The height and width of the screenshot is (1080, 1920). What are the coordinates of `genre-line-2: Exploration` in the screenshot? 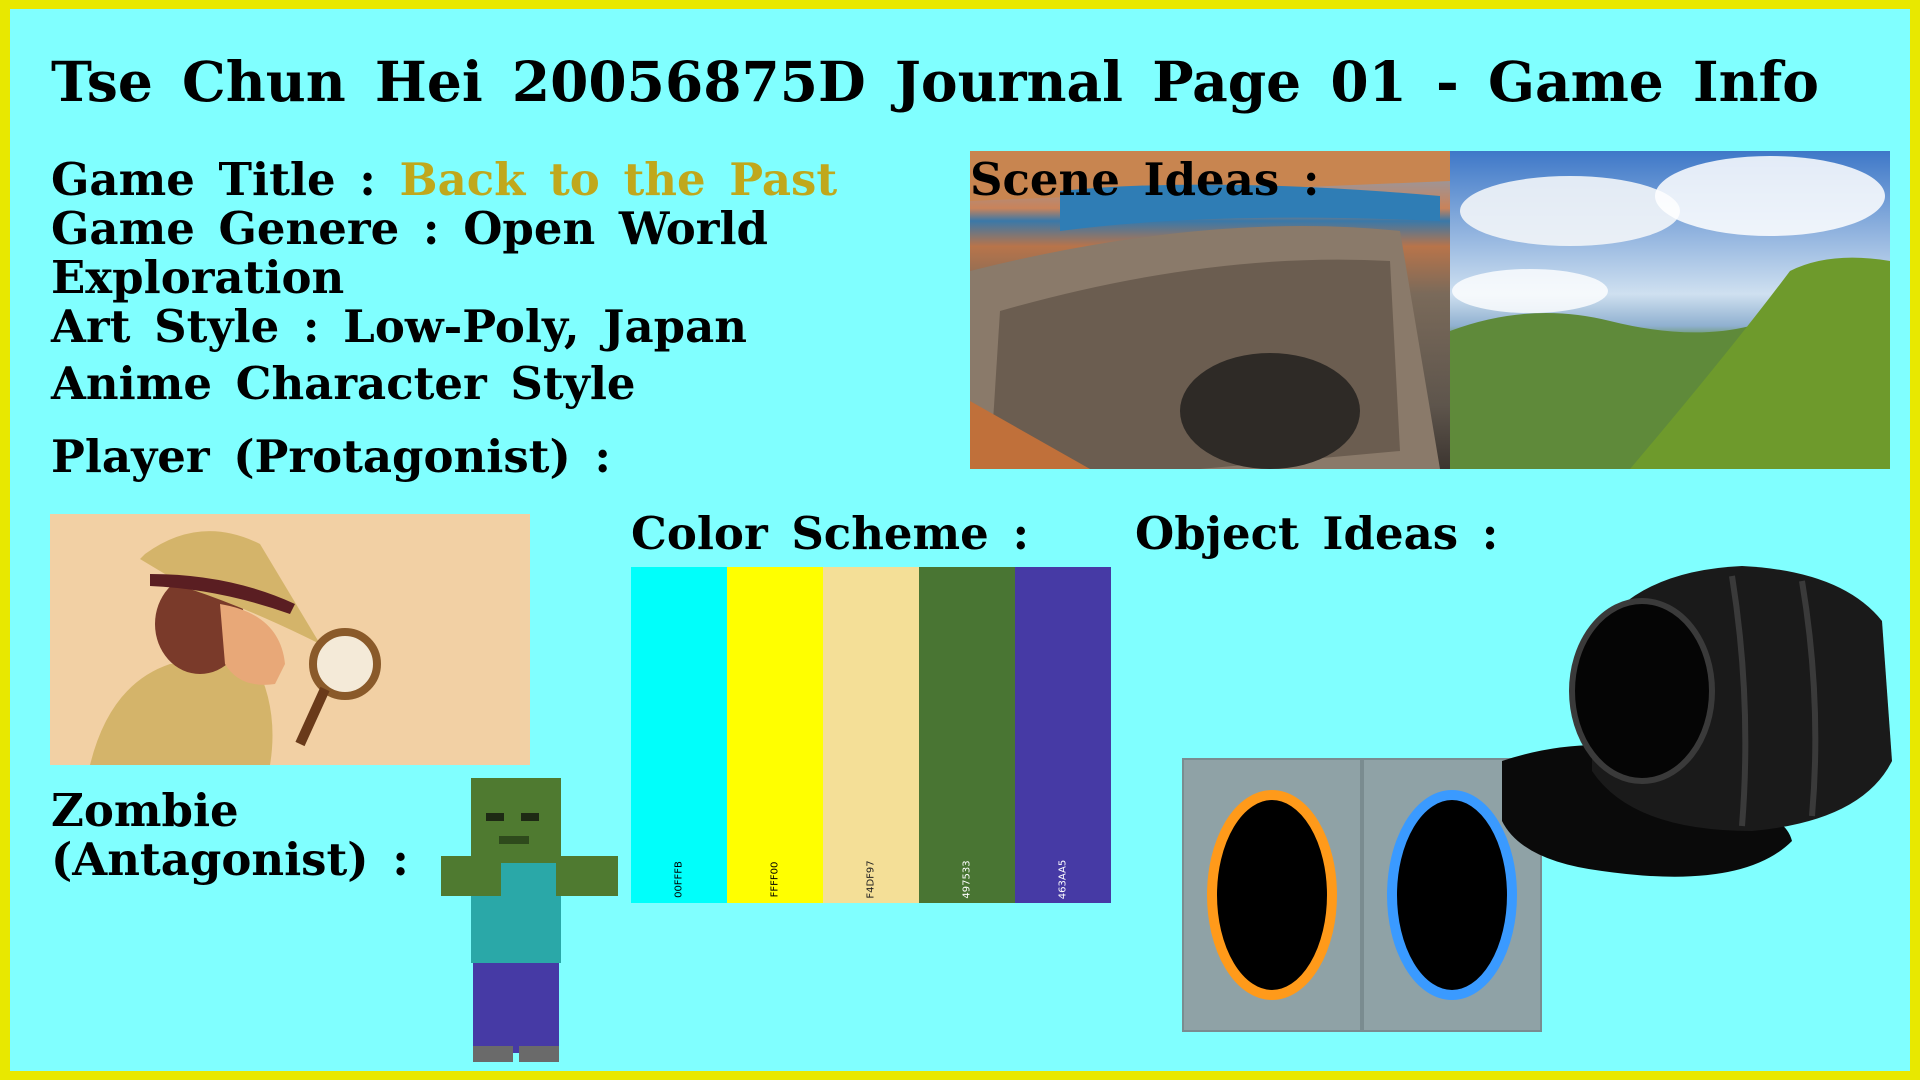 It's located at (198, 277).